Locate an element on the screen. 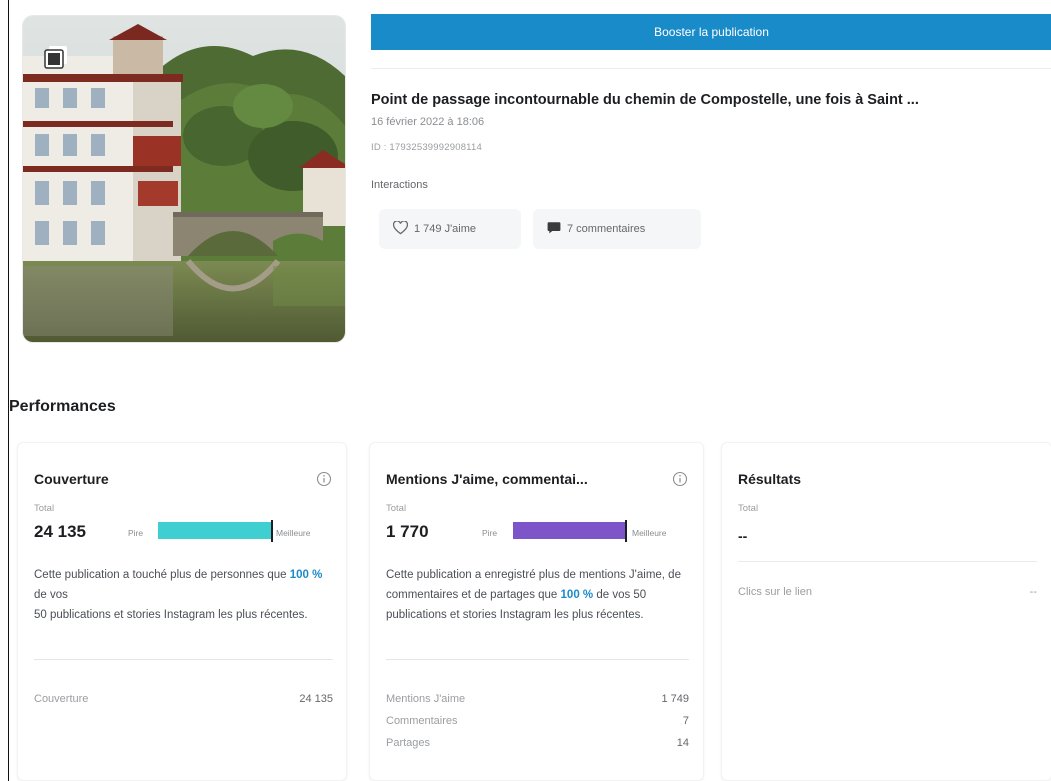 The width and height of the screenshot is (1051, 781). results-title: Résultats is located at coordinates (770, 479).